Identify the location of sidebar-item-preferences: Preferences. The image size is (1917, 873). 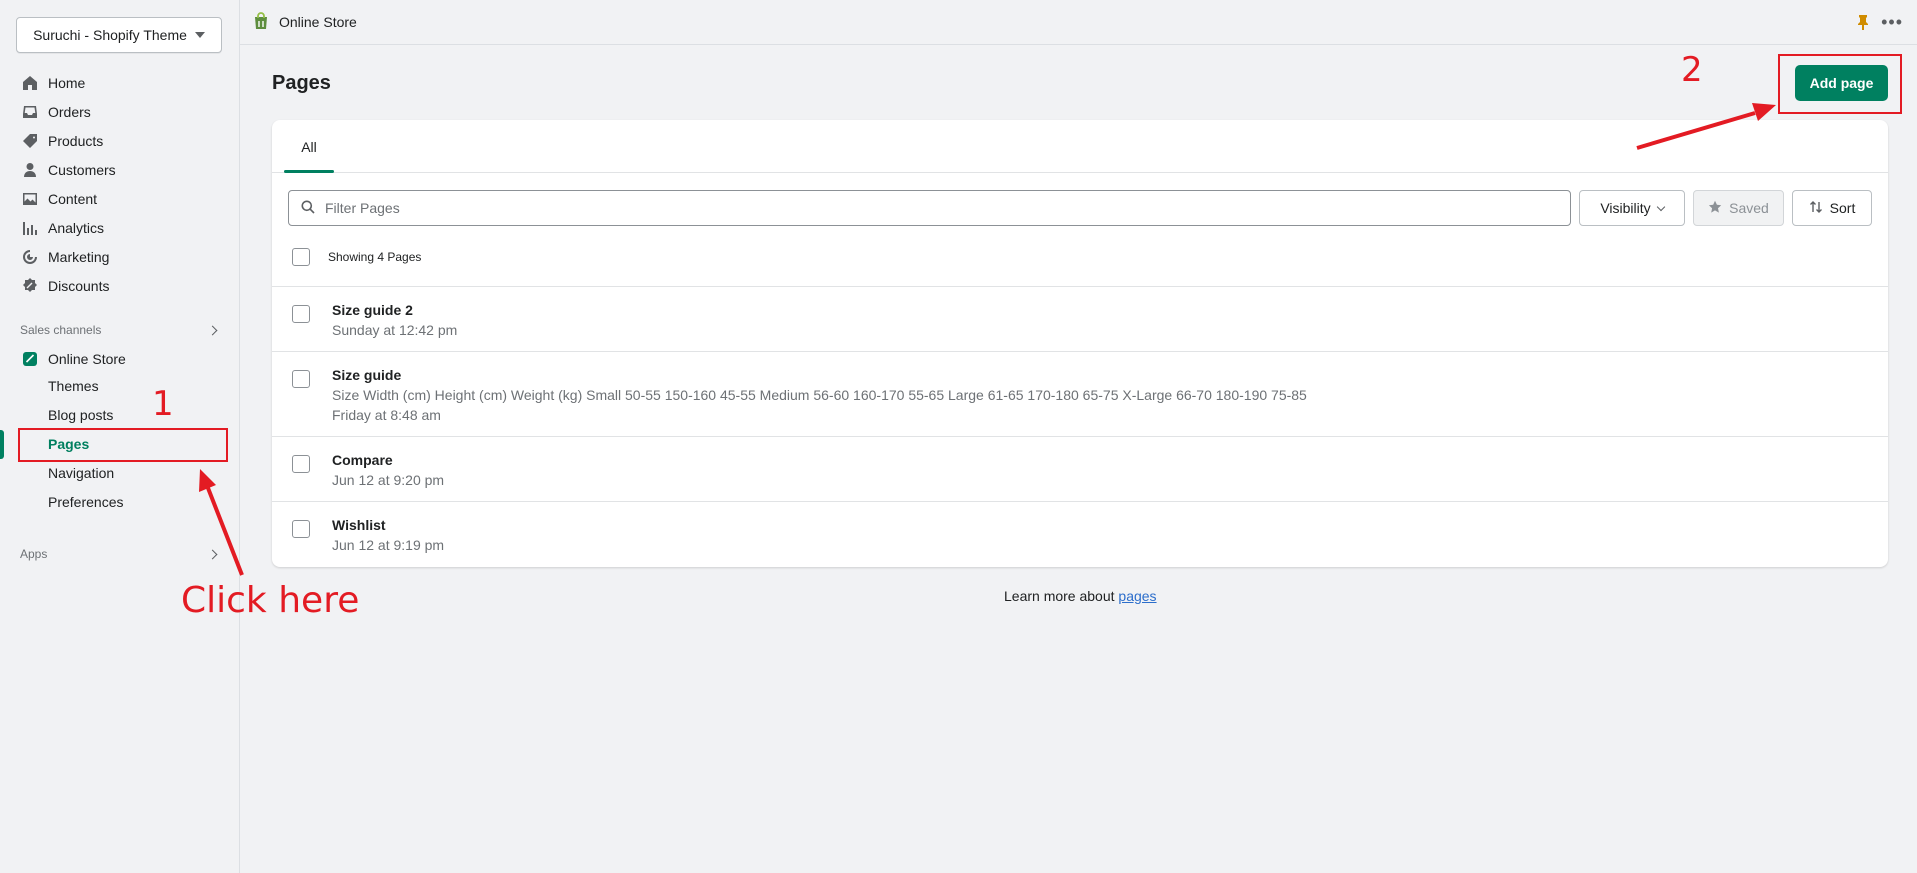
(85, 502).